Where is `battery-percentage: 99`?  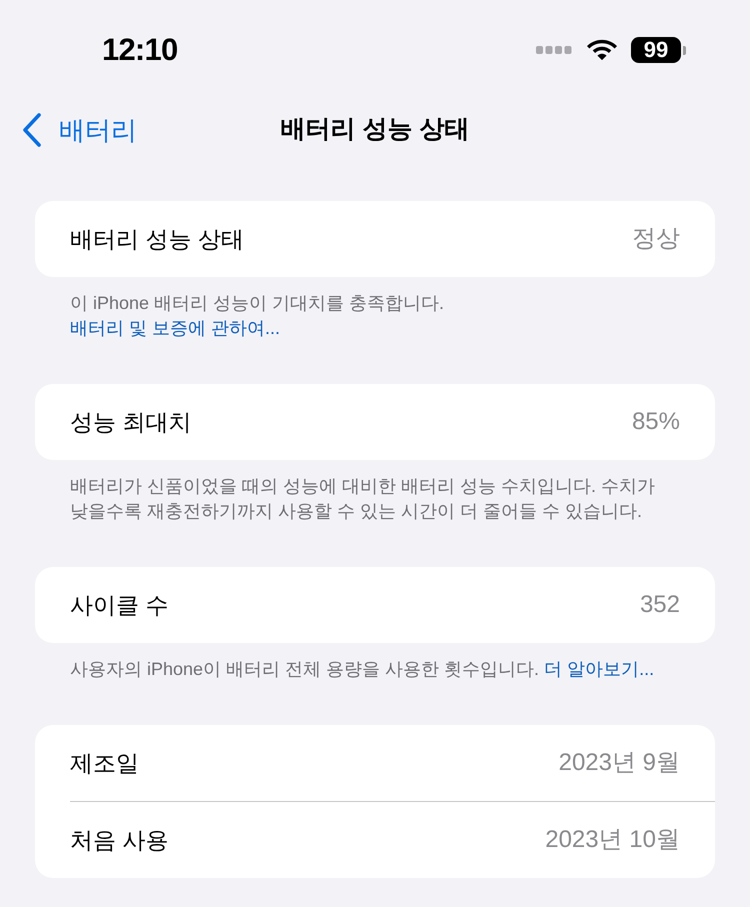 battery-percentage: 99 is located at coordinates (656, 50).